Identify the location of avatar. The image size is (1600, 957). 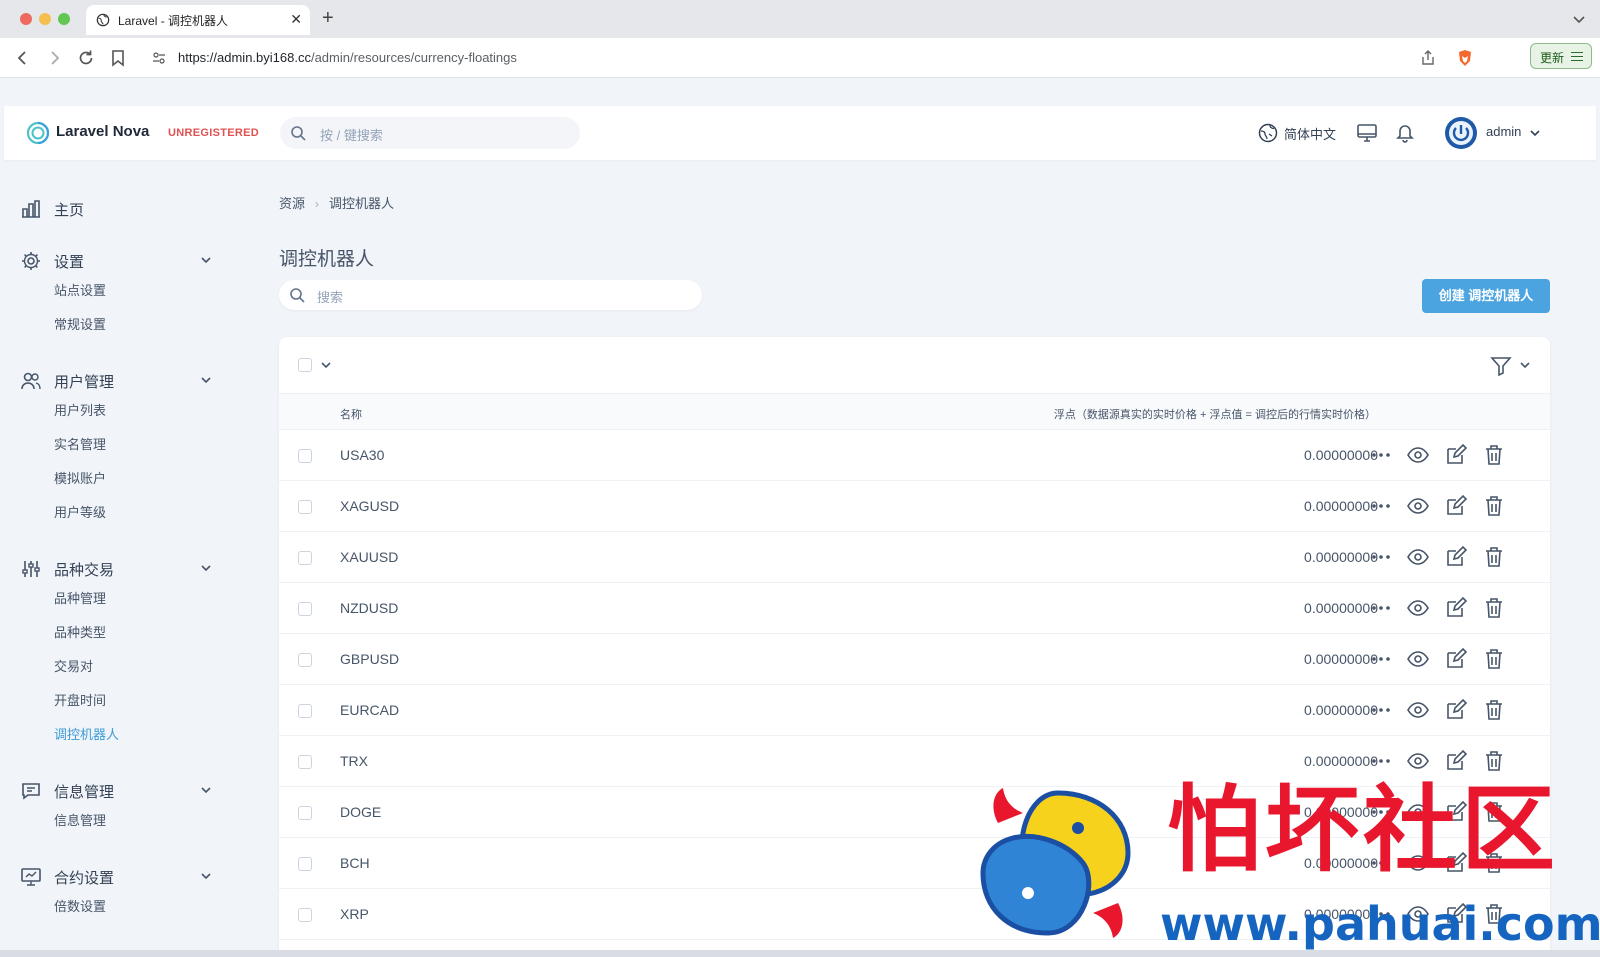
(1461, 133).